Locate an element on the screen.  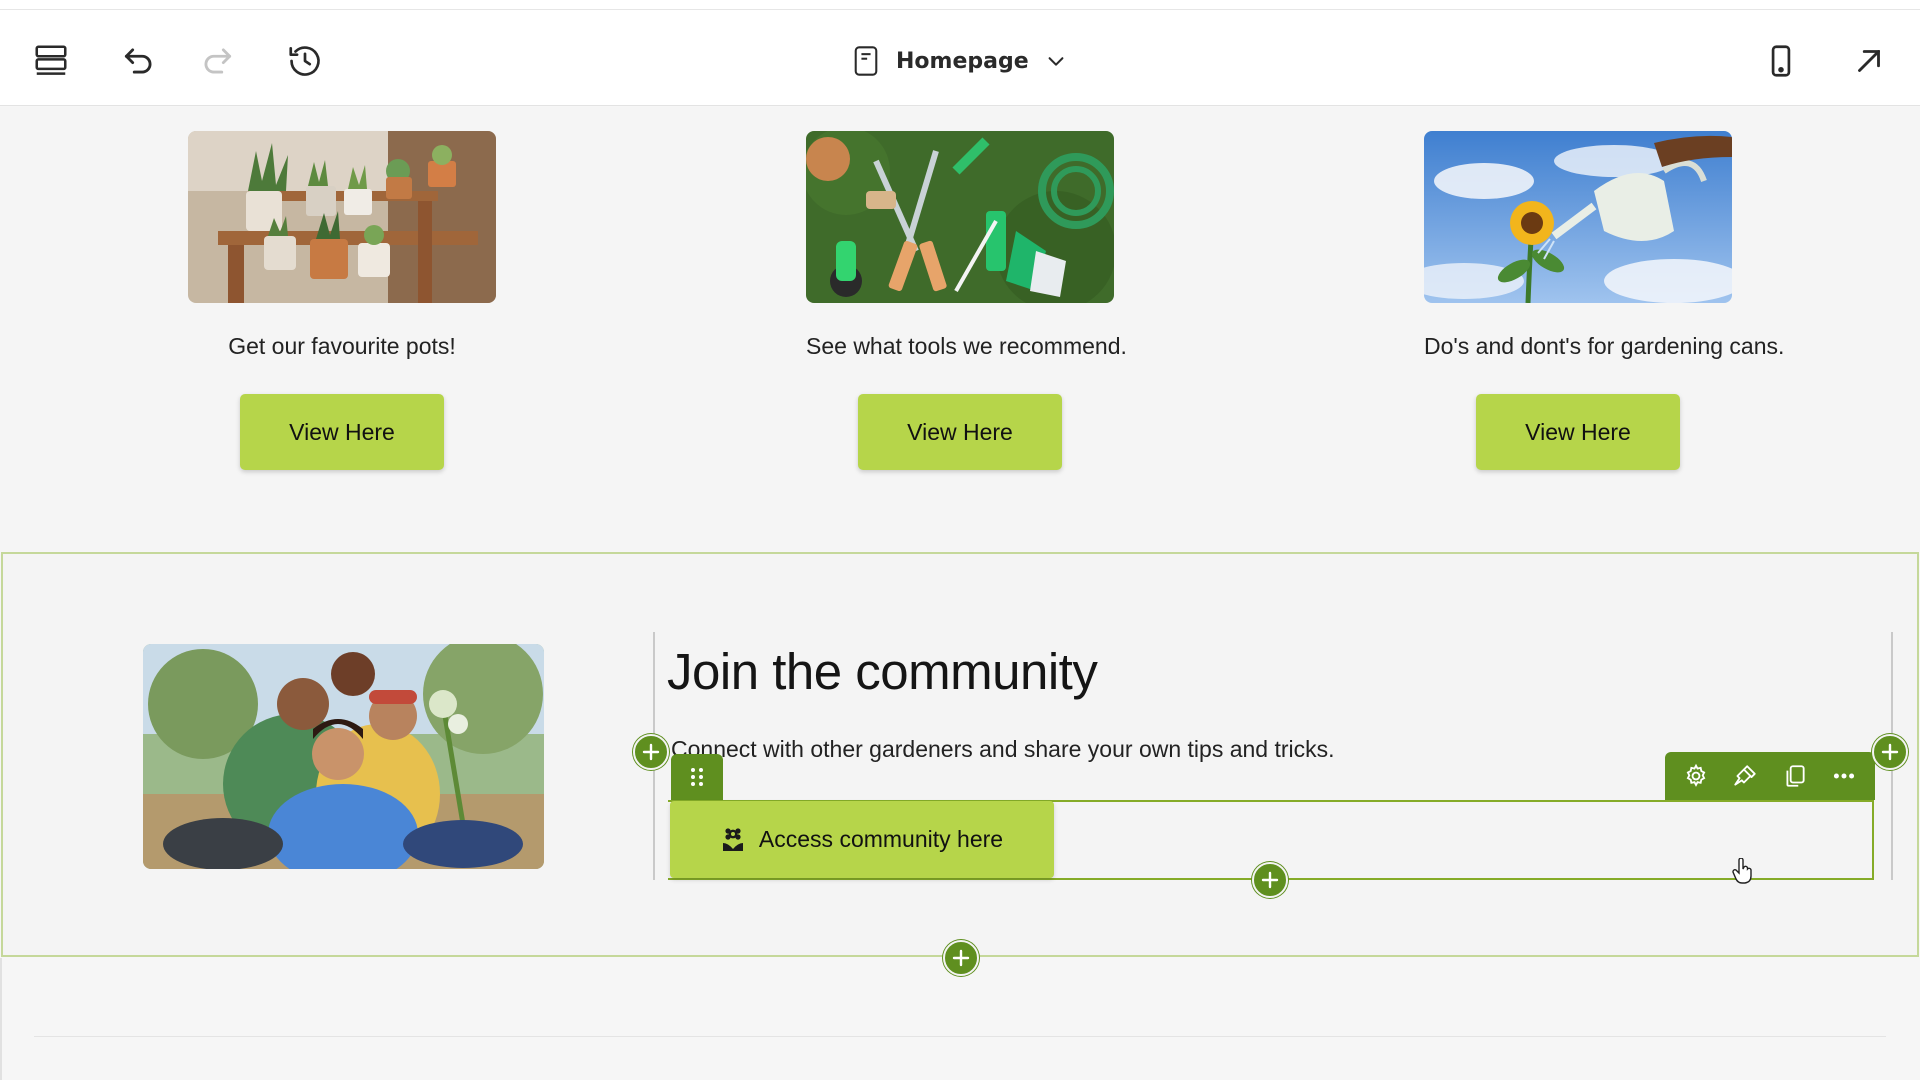
card-caption: See what tools we recommend. is located at coordinates (966, 346).